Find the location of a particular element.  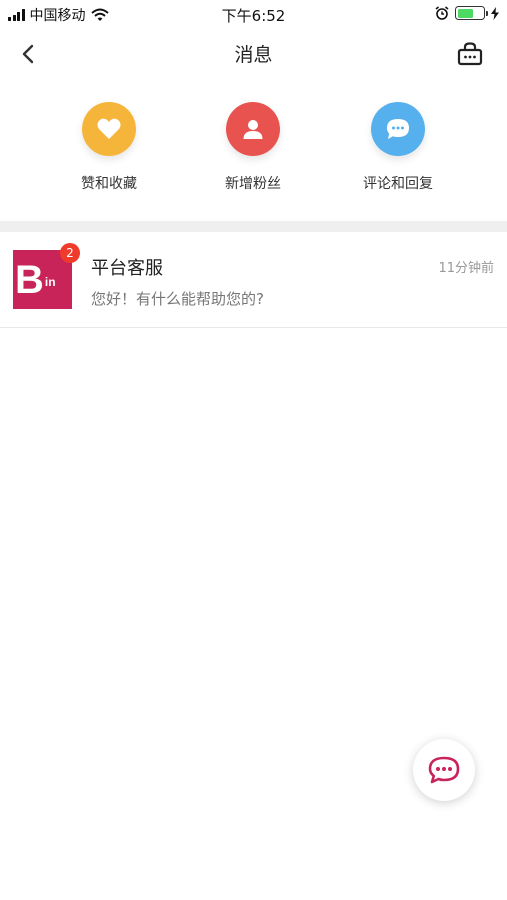

shopping-bag-button is located at coordinates (470, 54).